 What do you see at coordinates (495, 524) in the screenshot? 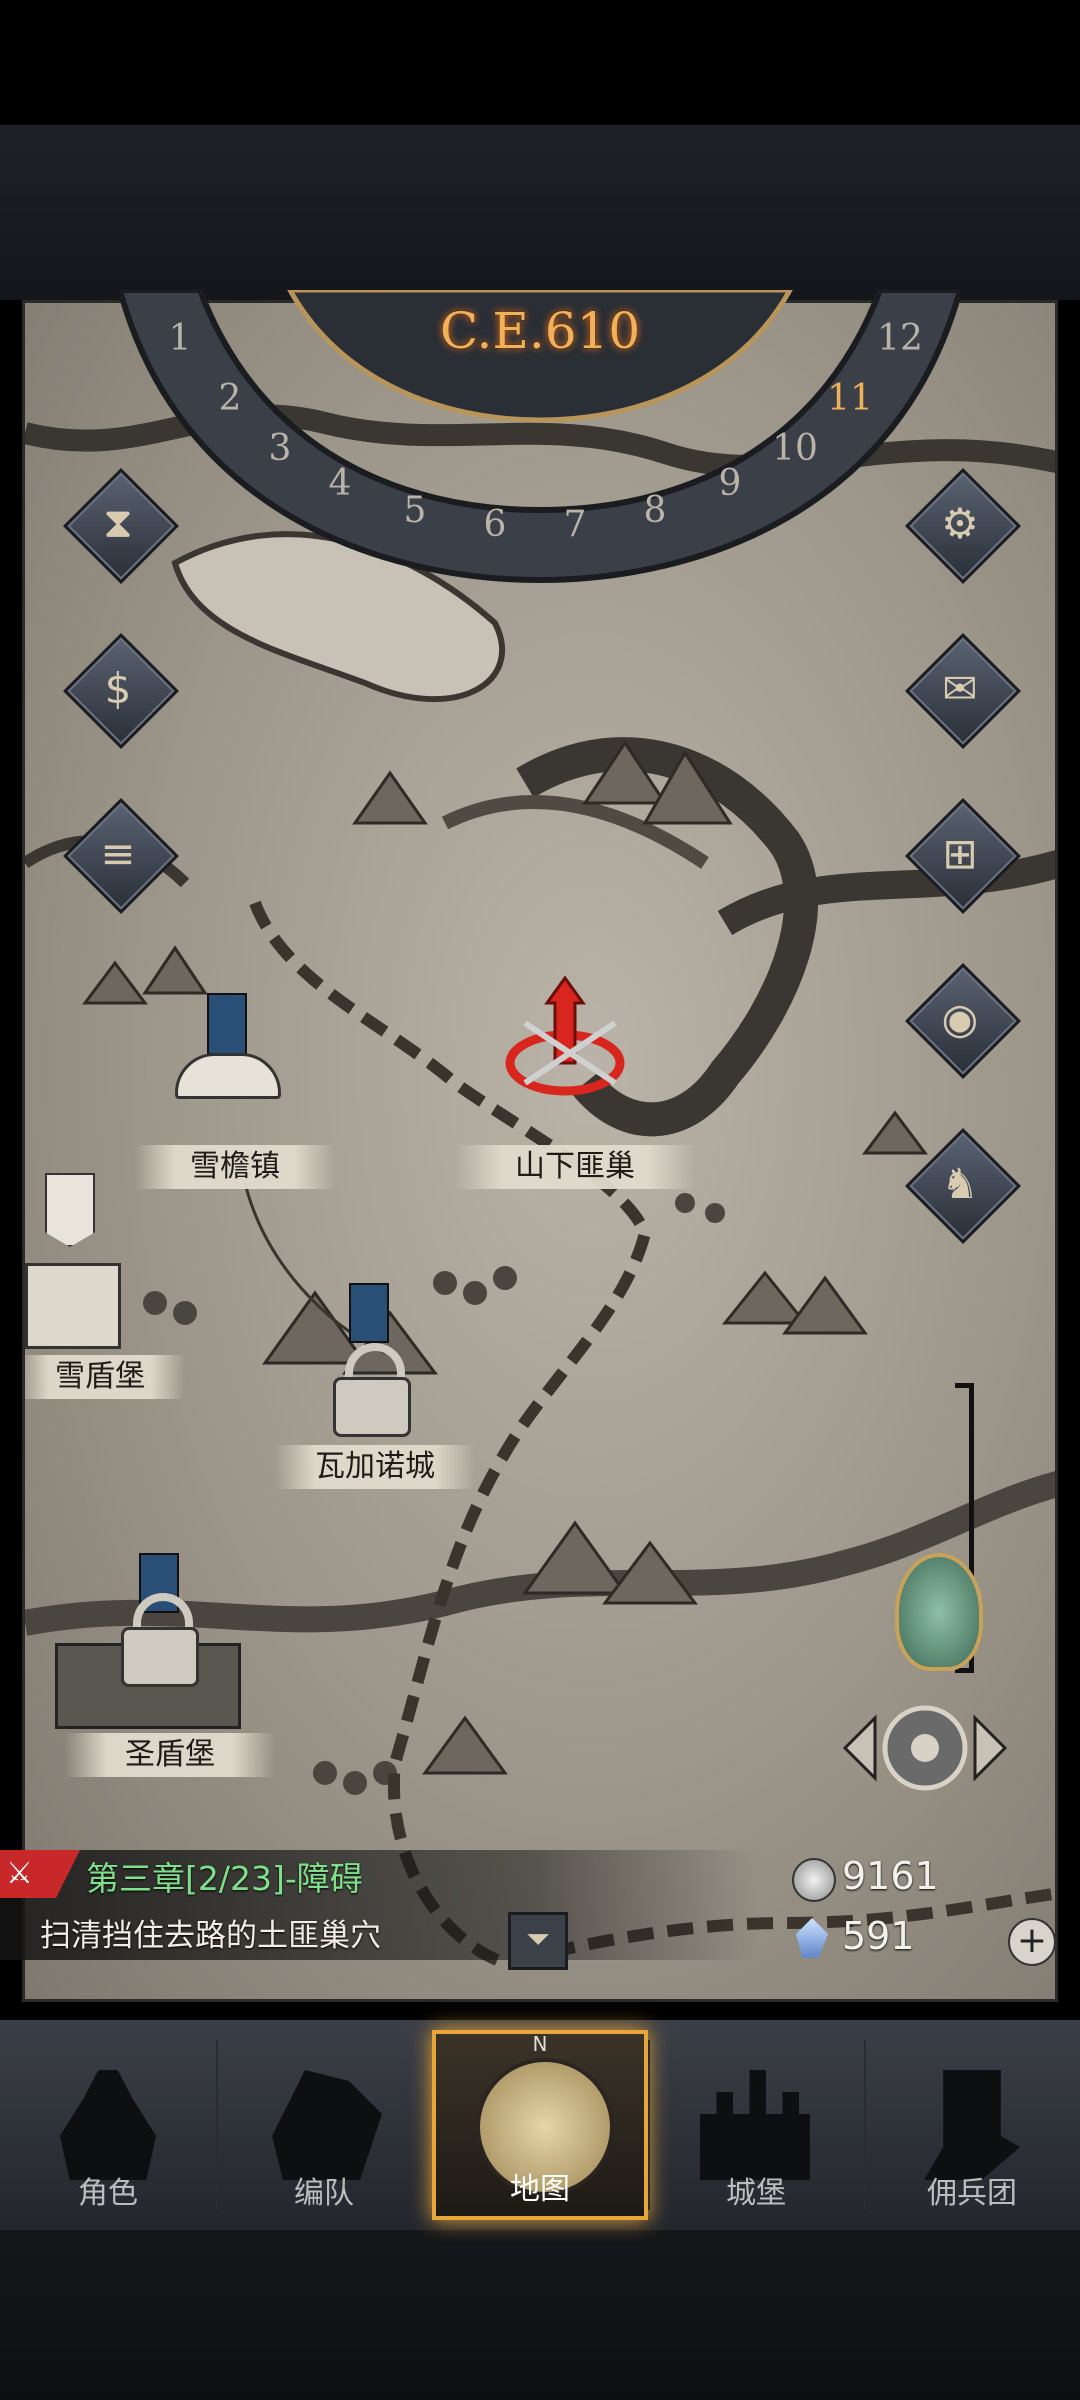
I see `month-label: 6` at bounding box center [495, 524].